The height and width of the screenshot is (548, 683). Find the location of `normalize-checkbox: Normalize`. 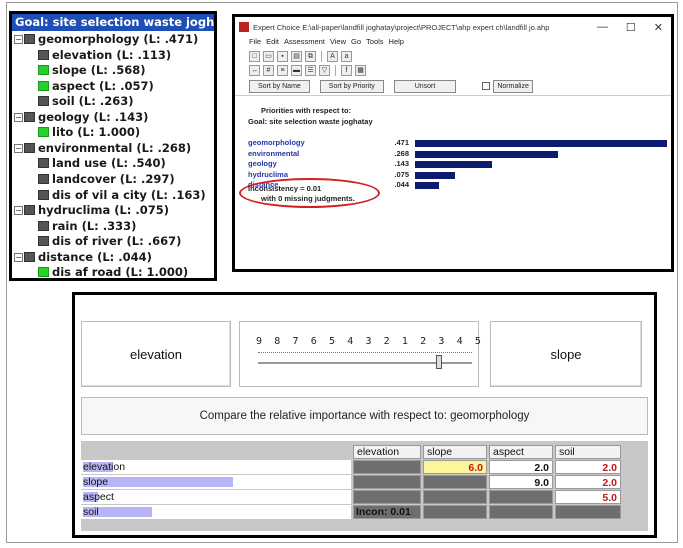

normalize-checkbox: Normalize is located at coordinates (507, 86).